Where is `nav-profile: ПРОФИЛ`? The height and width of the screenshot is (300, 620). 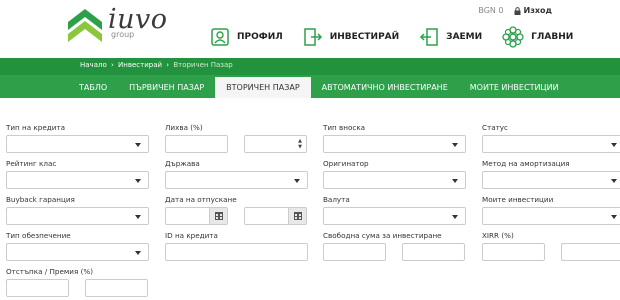 nav-profile: ПРОФИЛ is located at coordinates (246, 37).